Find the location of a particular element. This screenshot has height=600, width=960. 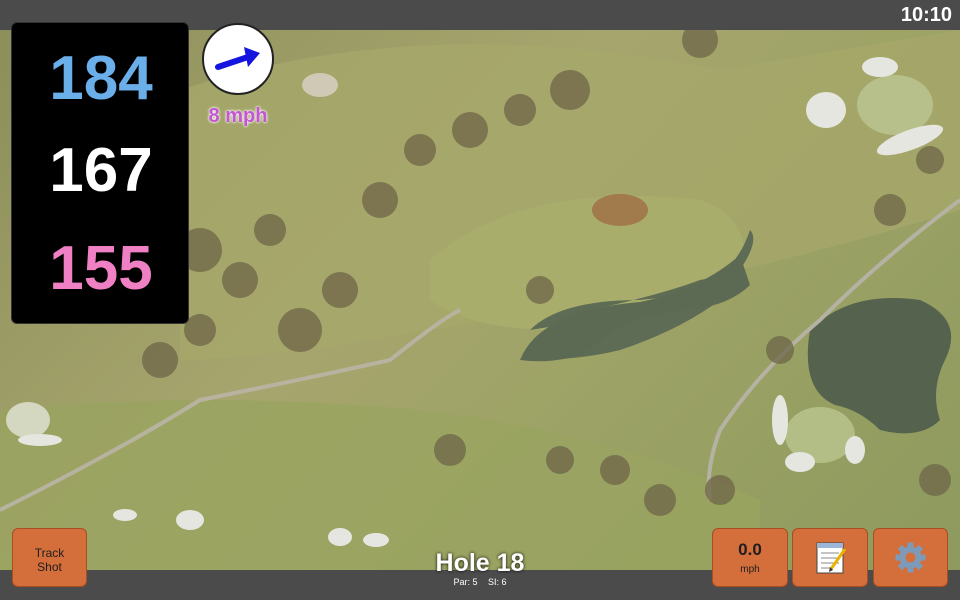

notepad-icon is located at coordinates (831, 558).